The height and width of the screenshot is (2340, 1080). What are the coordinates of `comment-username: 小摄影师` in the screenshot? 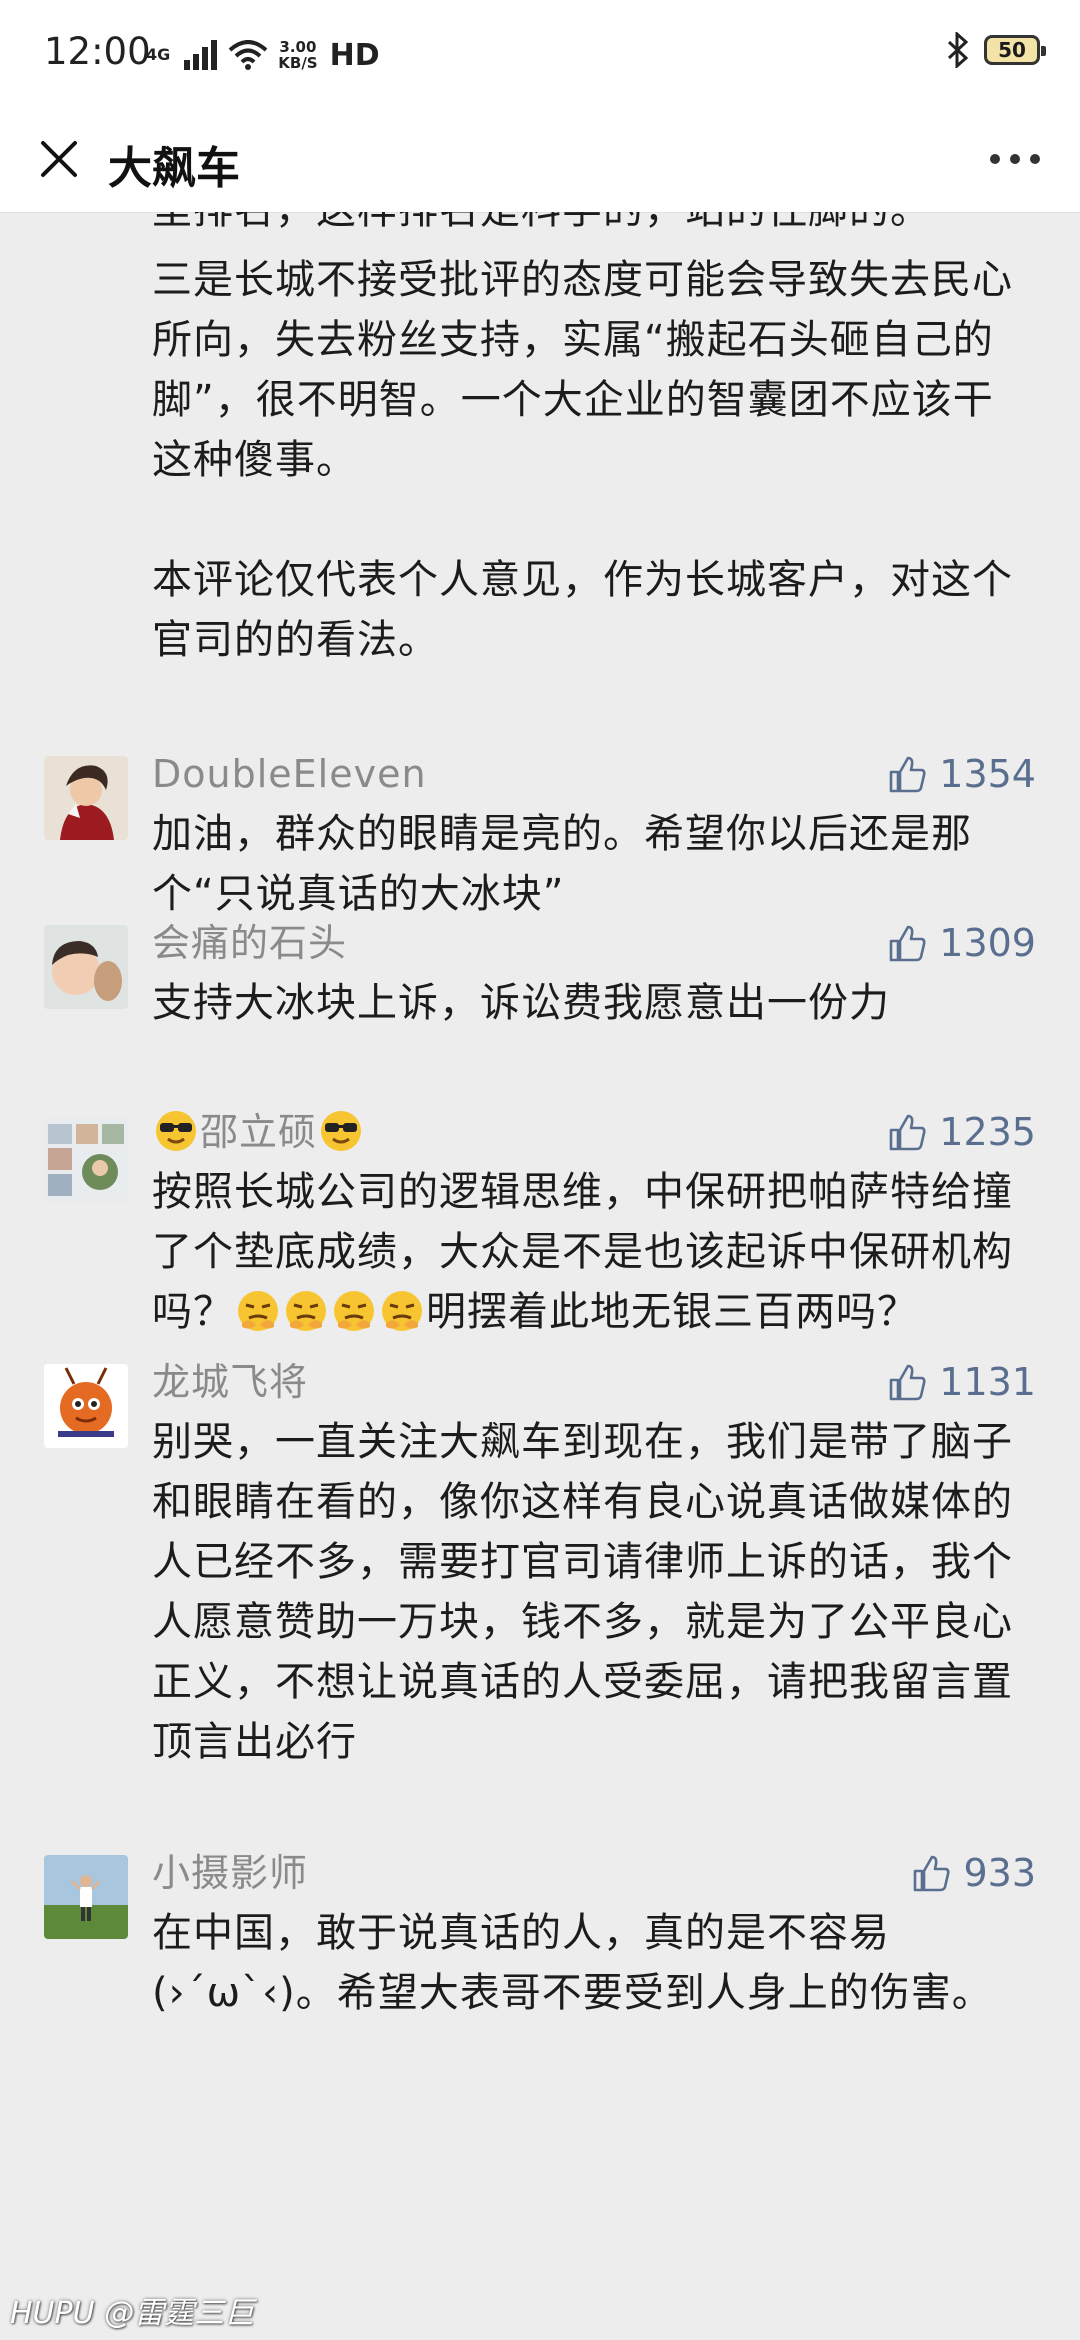 It's located at (230, 1873).